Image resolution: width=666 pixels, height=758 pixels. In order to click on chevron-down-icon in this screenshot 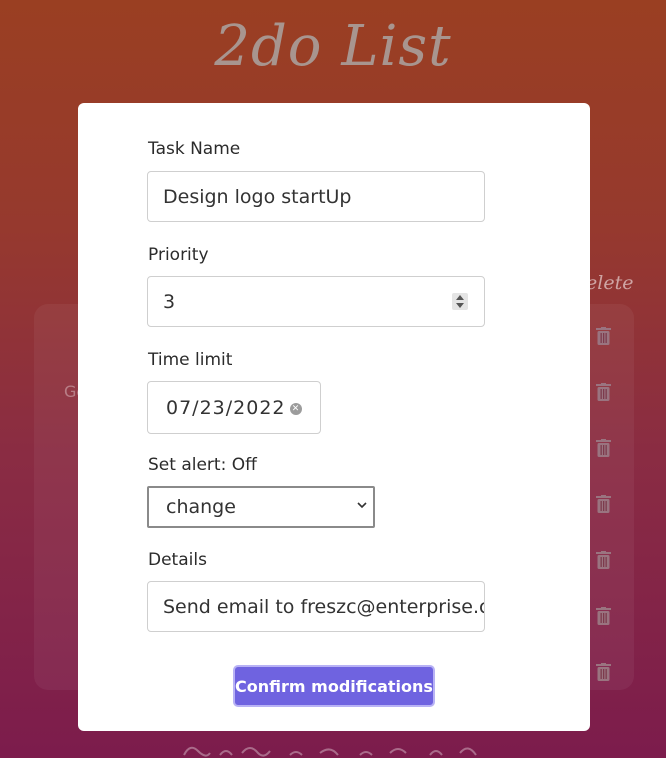, I will do `click(362, 505)`.